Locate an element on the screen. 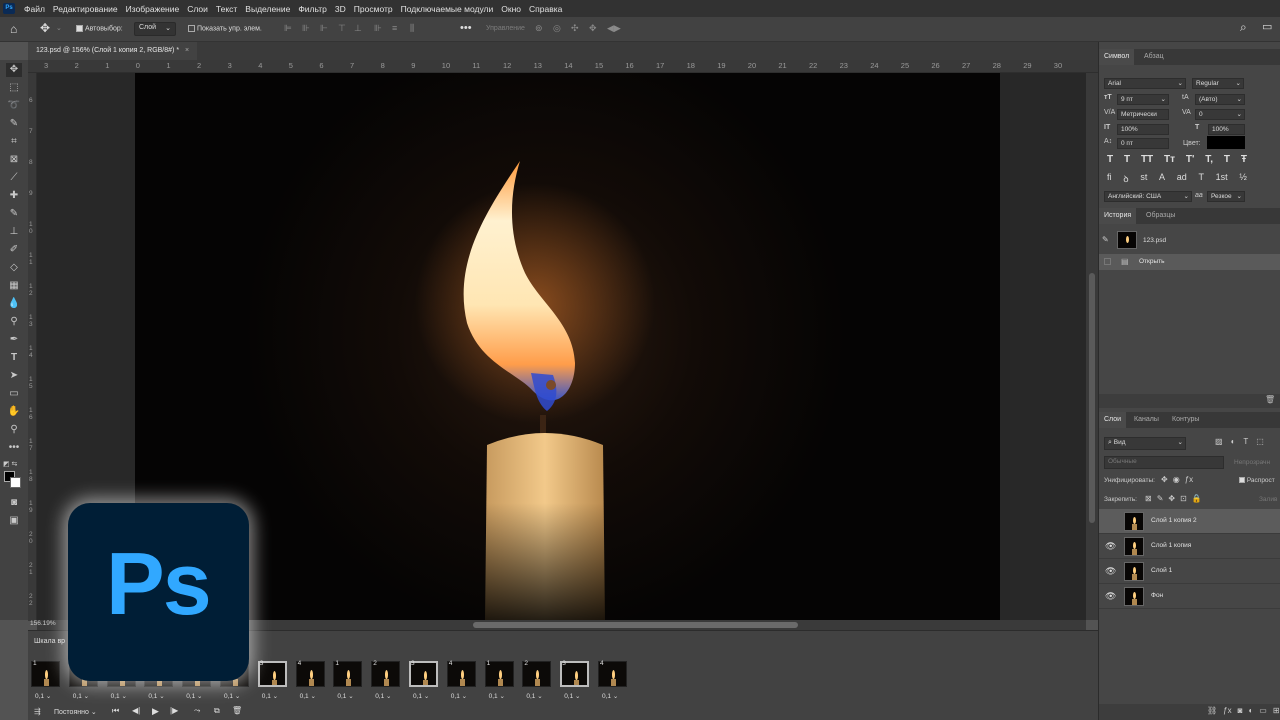 The image size is (1280, 720). type-style-button: Tт is located at coordinates (1169, 159).